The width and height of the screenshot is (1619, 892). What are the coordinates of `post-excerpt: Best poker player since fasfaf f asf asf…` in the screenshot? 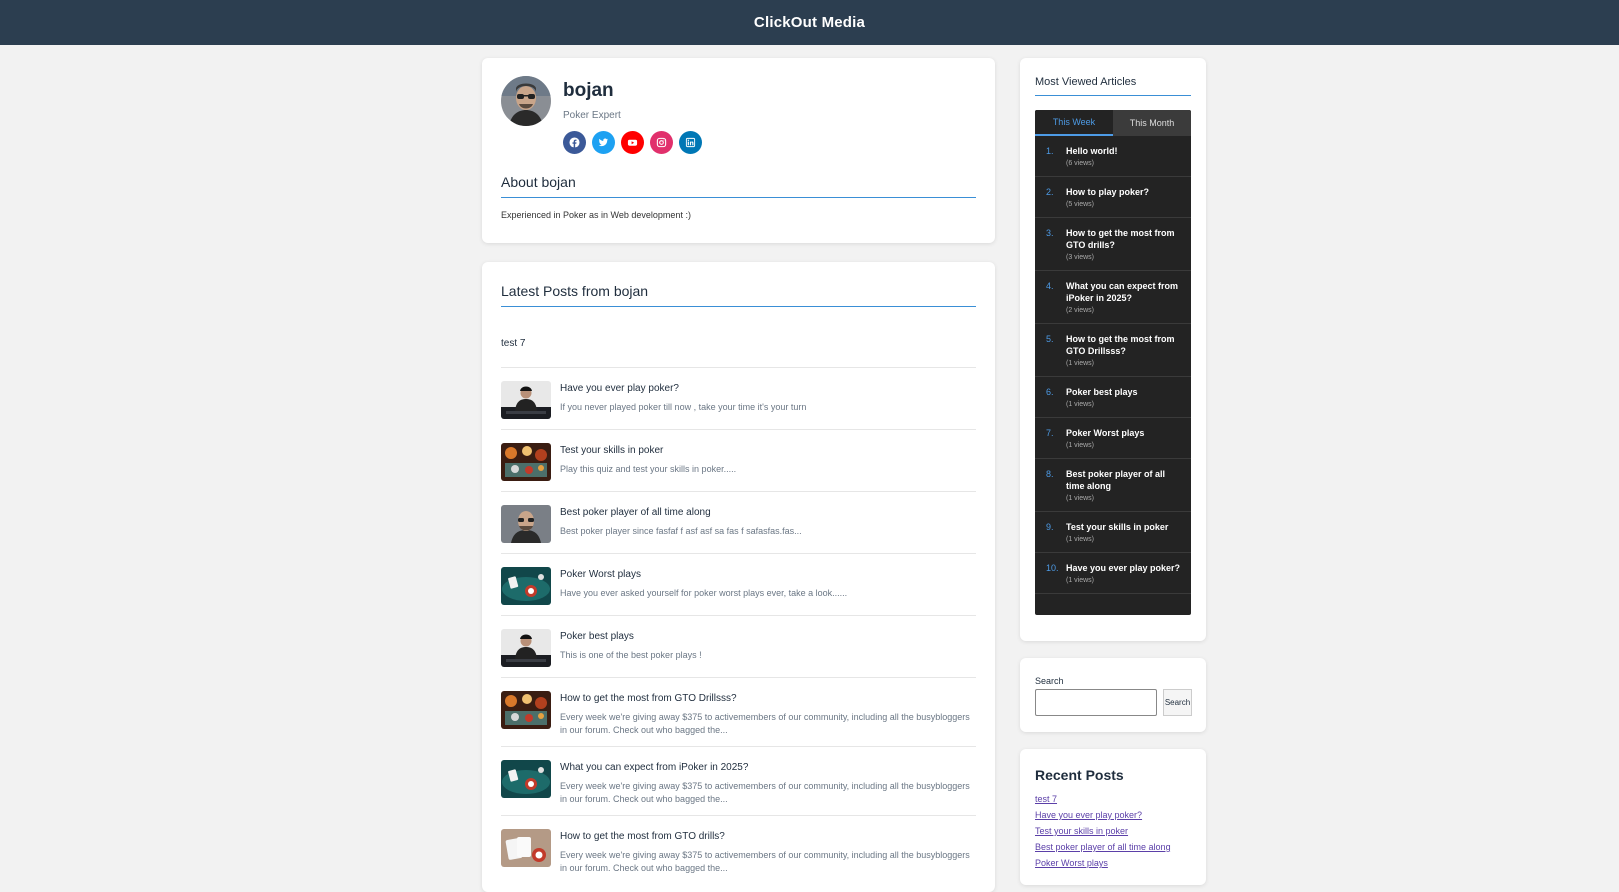 It's located at (681, 531).